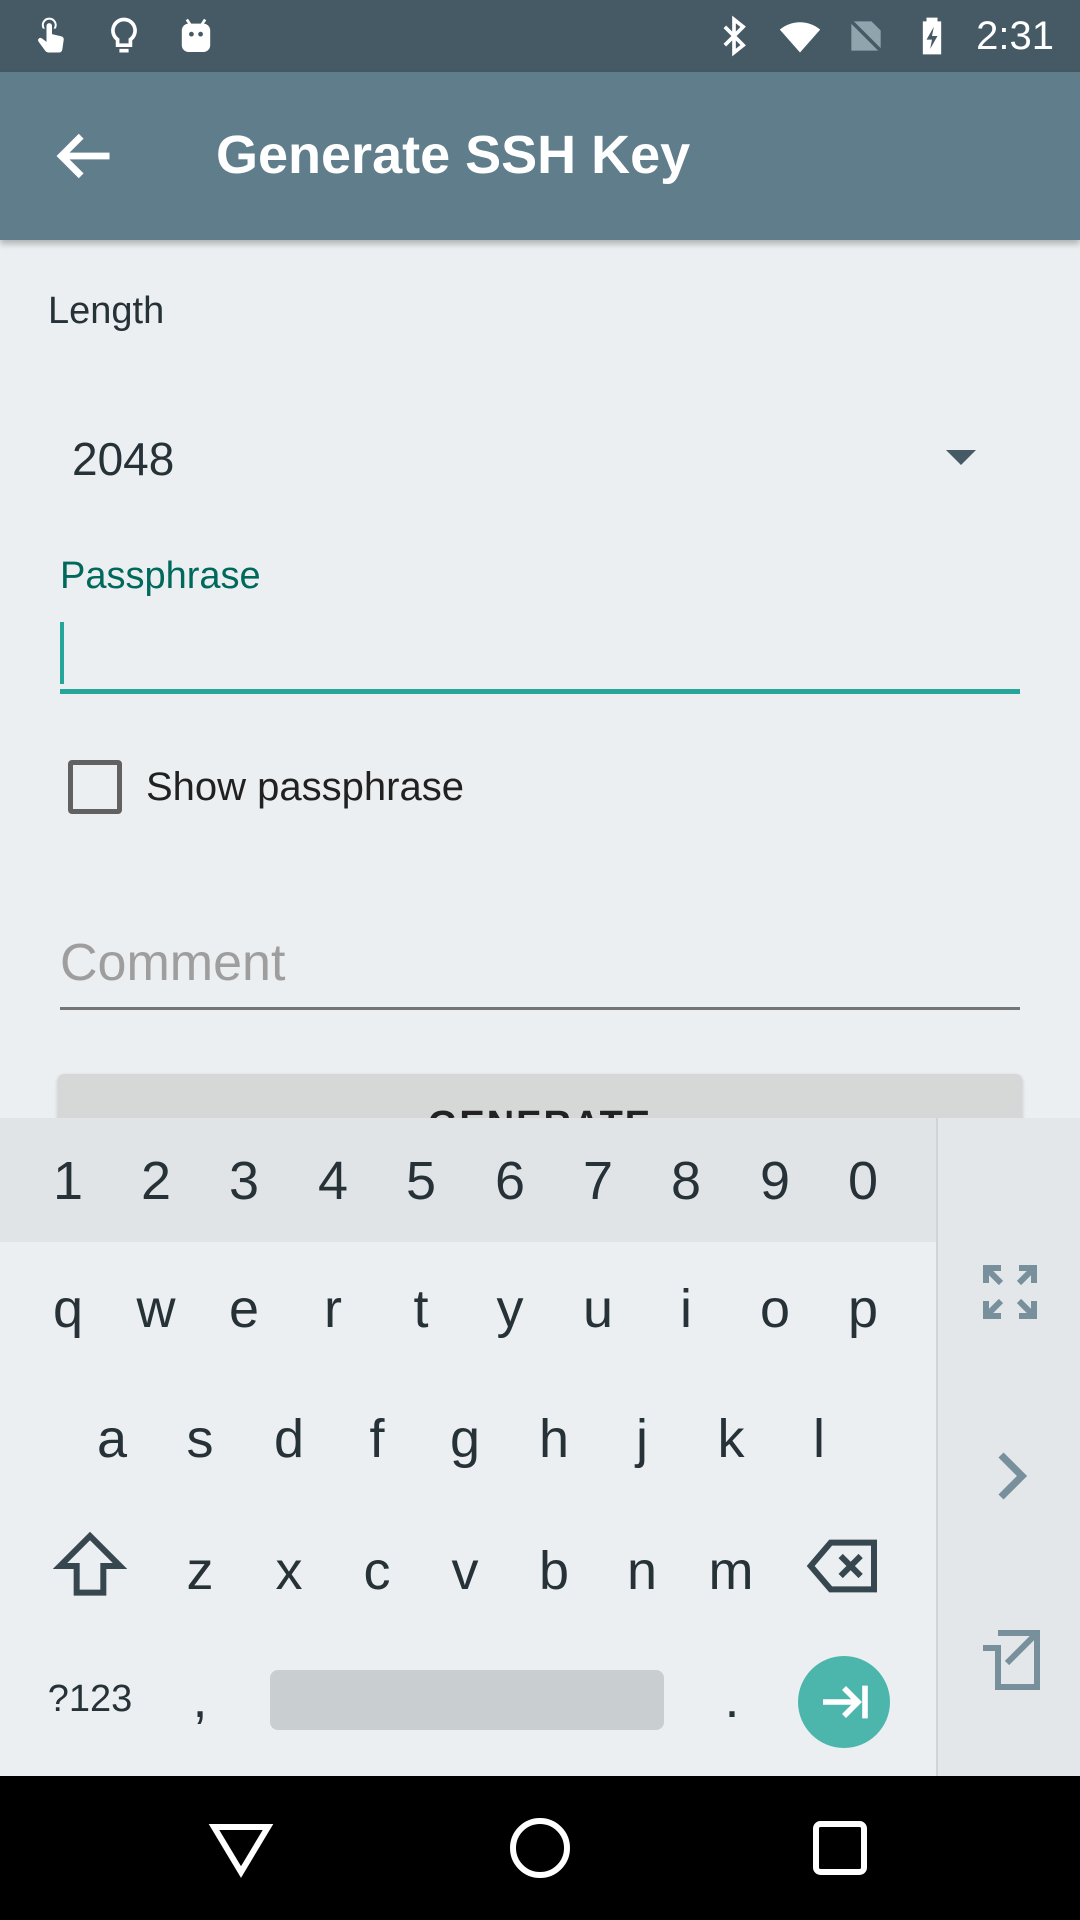 Image resolution: width=1080 pixels, height=1920 pixels. I want to click on key-5: 5, so click(421, 1181).